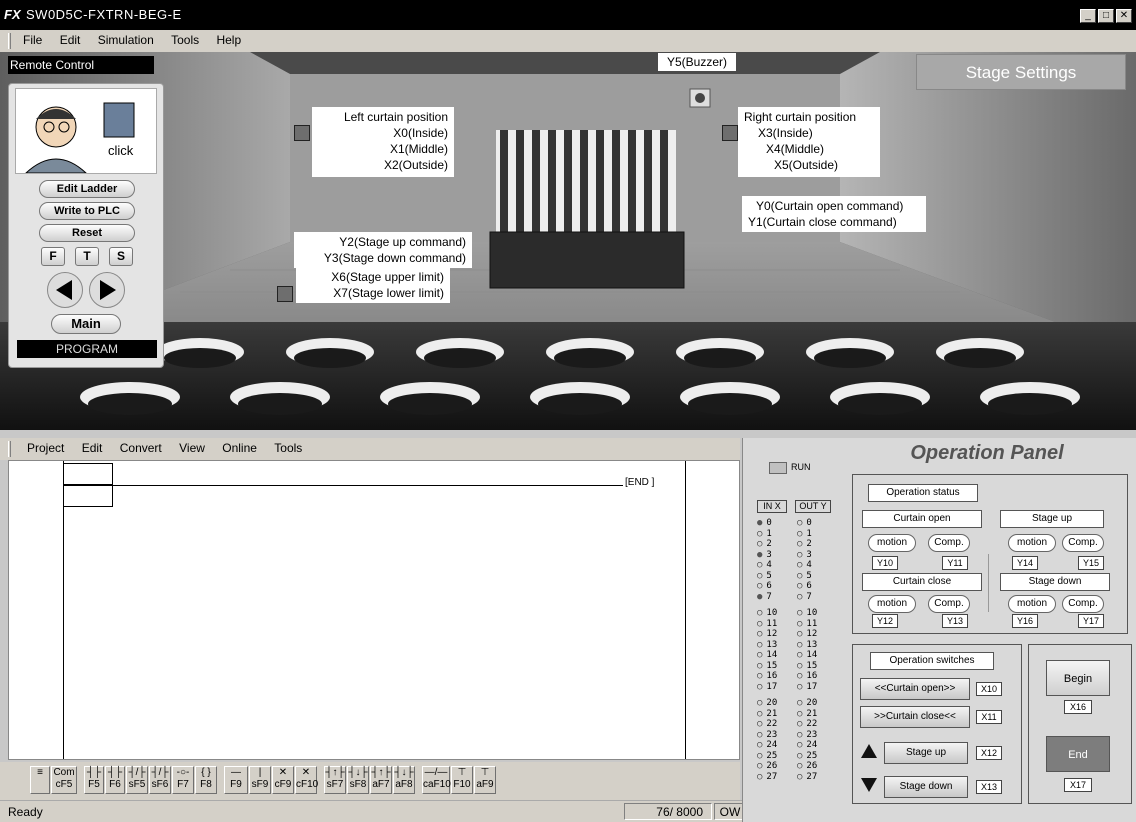 This screenshot has width=1136, height=822. What do you see at coordinates (92, 446) in the screenshot?
I see `ladder-menu-edit: Edit` at bounding box center [92, 446].